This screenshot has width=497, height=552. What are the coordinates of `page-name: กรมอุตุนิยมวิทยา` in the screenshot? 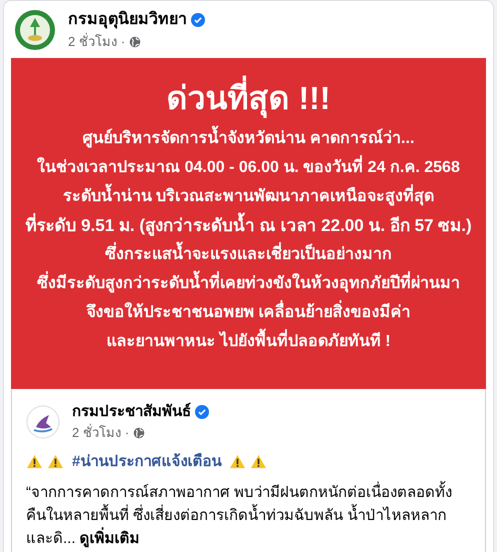 It's located at (127, 20).